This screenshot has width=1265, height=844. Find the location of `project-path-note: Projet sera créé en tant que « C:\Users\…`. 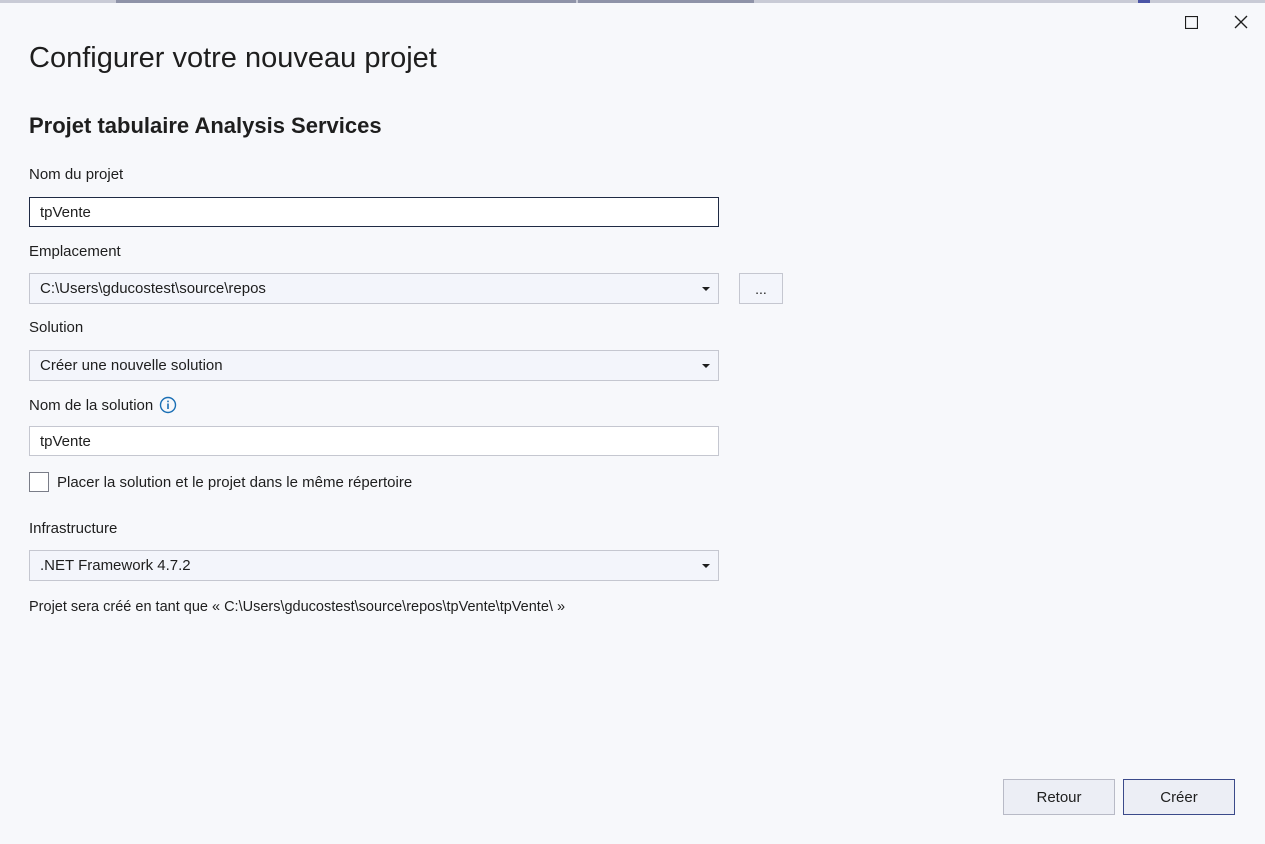

project-path-note: Projet sera créé en tant que « C:\Users\… is located at coordinates (297, 607).